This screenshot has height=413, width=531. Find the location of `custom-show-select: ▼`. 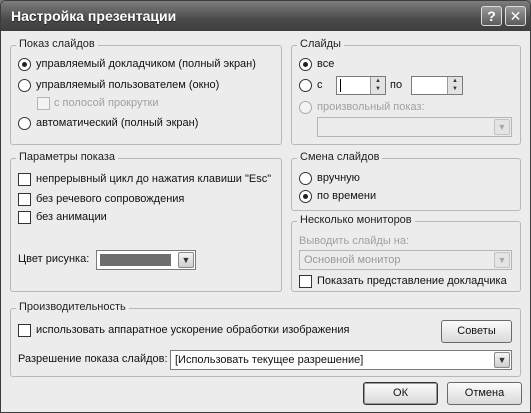

custom-show-select: ▼ is located at coordinates (414, 127).